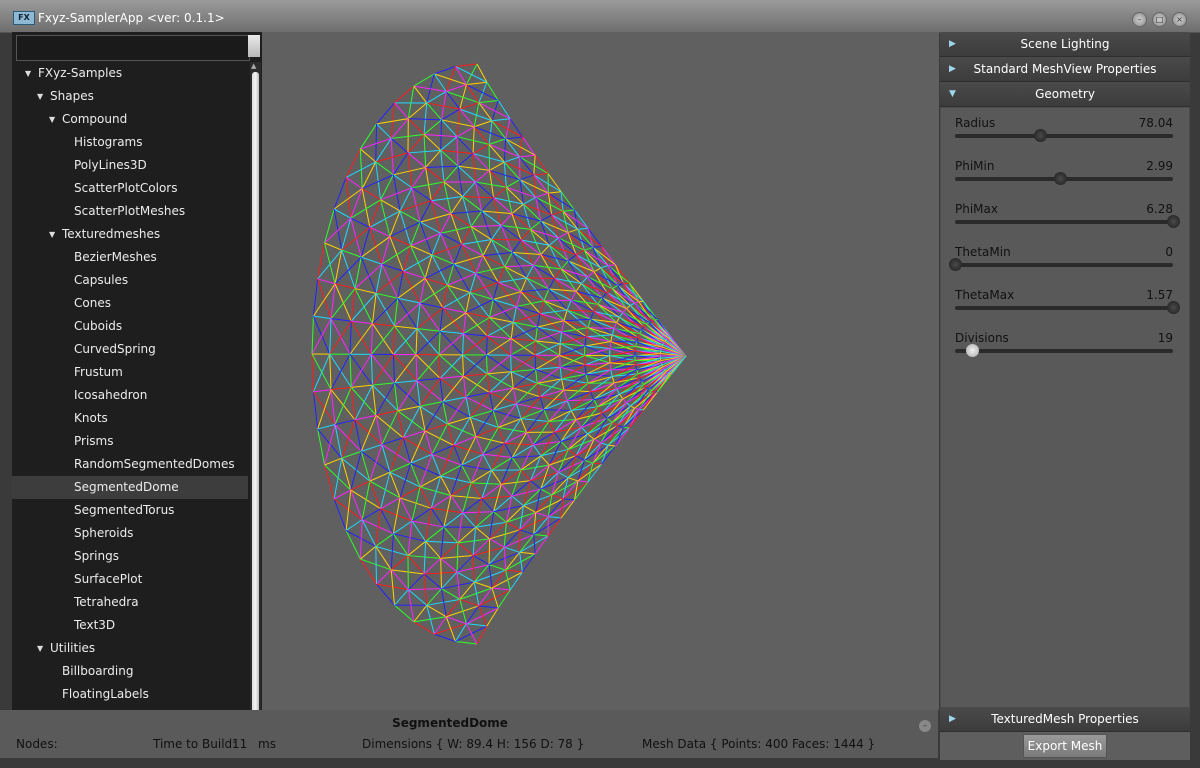  Describe the element at coordinates (1065, 44) in the screenshot. I see `section-scene-lighting: ▶ Scene Lighting` at that location.